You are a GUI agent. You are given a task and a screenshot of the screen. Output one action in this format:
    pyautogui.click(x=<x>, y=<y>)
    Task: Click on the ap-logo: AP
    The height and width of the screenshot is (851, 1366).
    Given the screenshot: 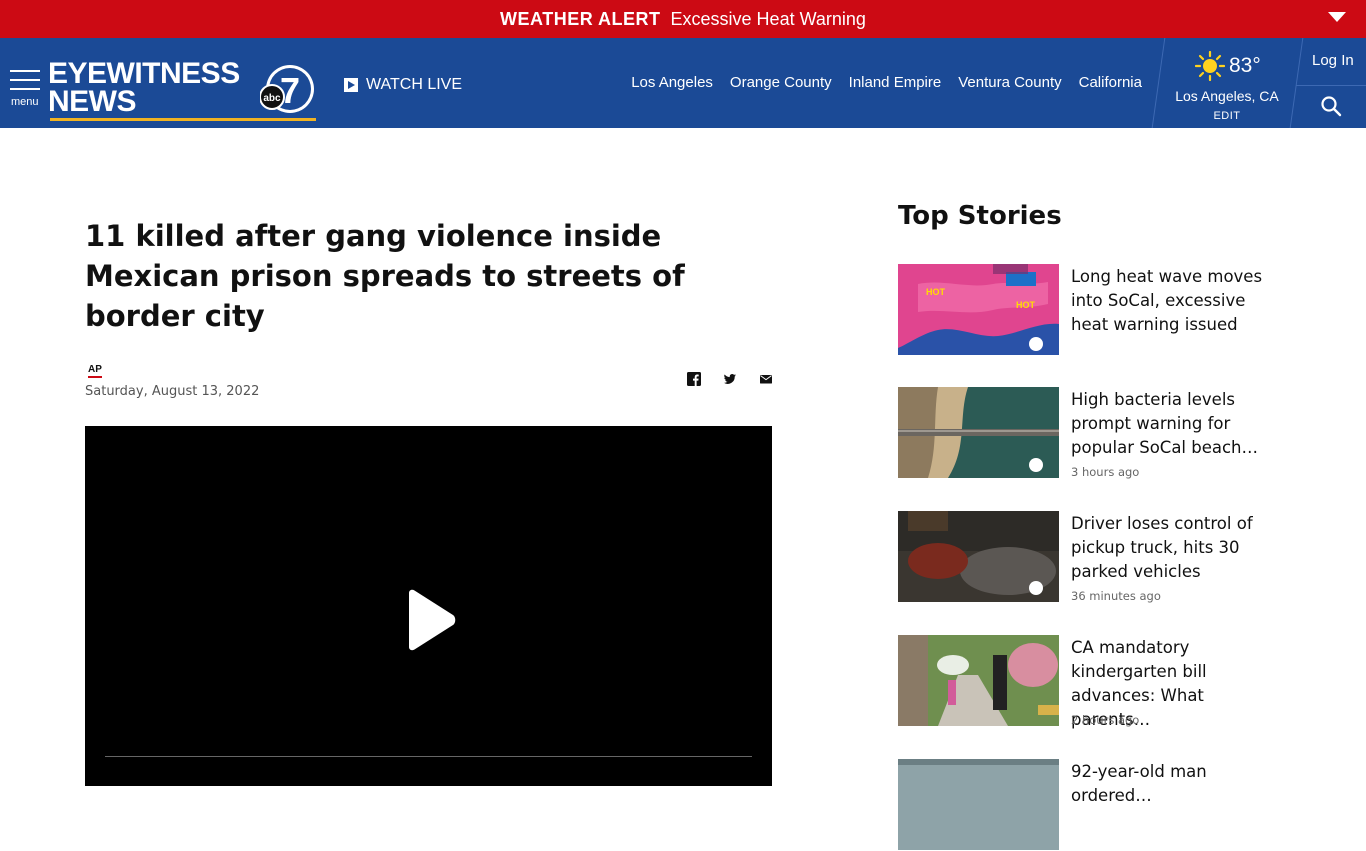 What is the action you would take?
    pyautogui.click(x=95, y=369)
    